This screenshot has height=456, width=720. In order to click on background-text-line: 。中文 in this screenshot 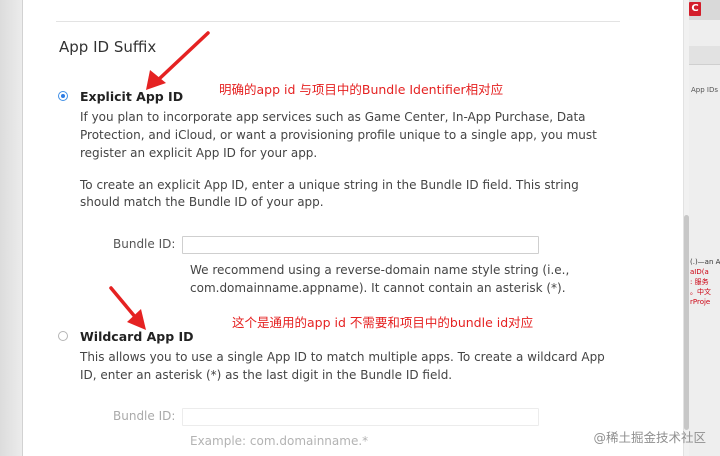, I will do `click(700, 292)`.